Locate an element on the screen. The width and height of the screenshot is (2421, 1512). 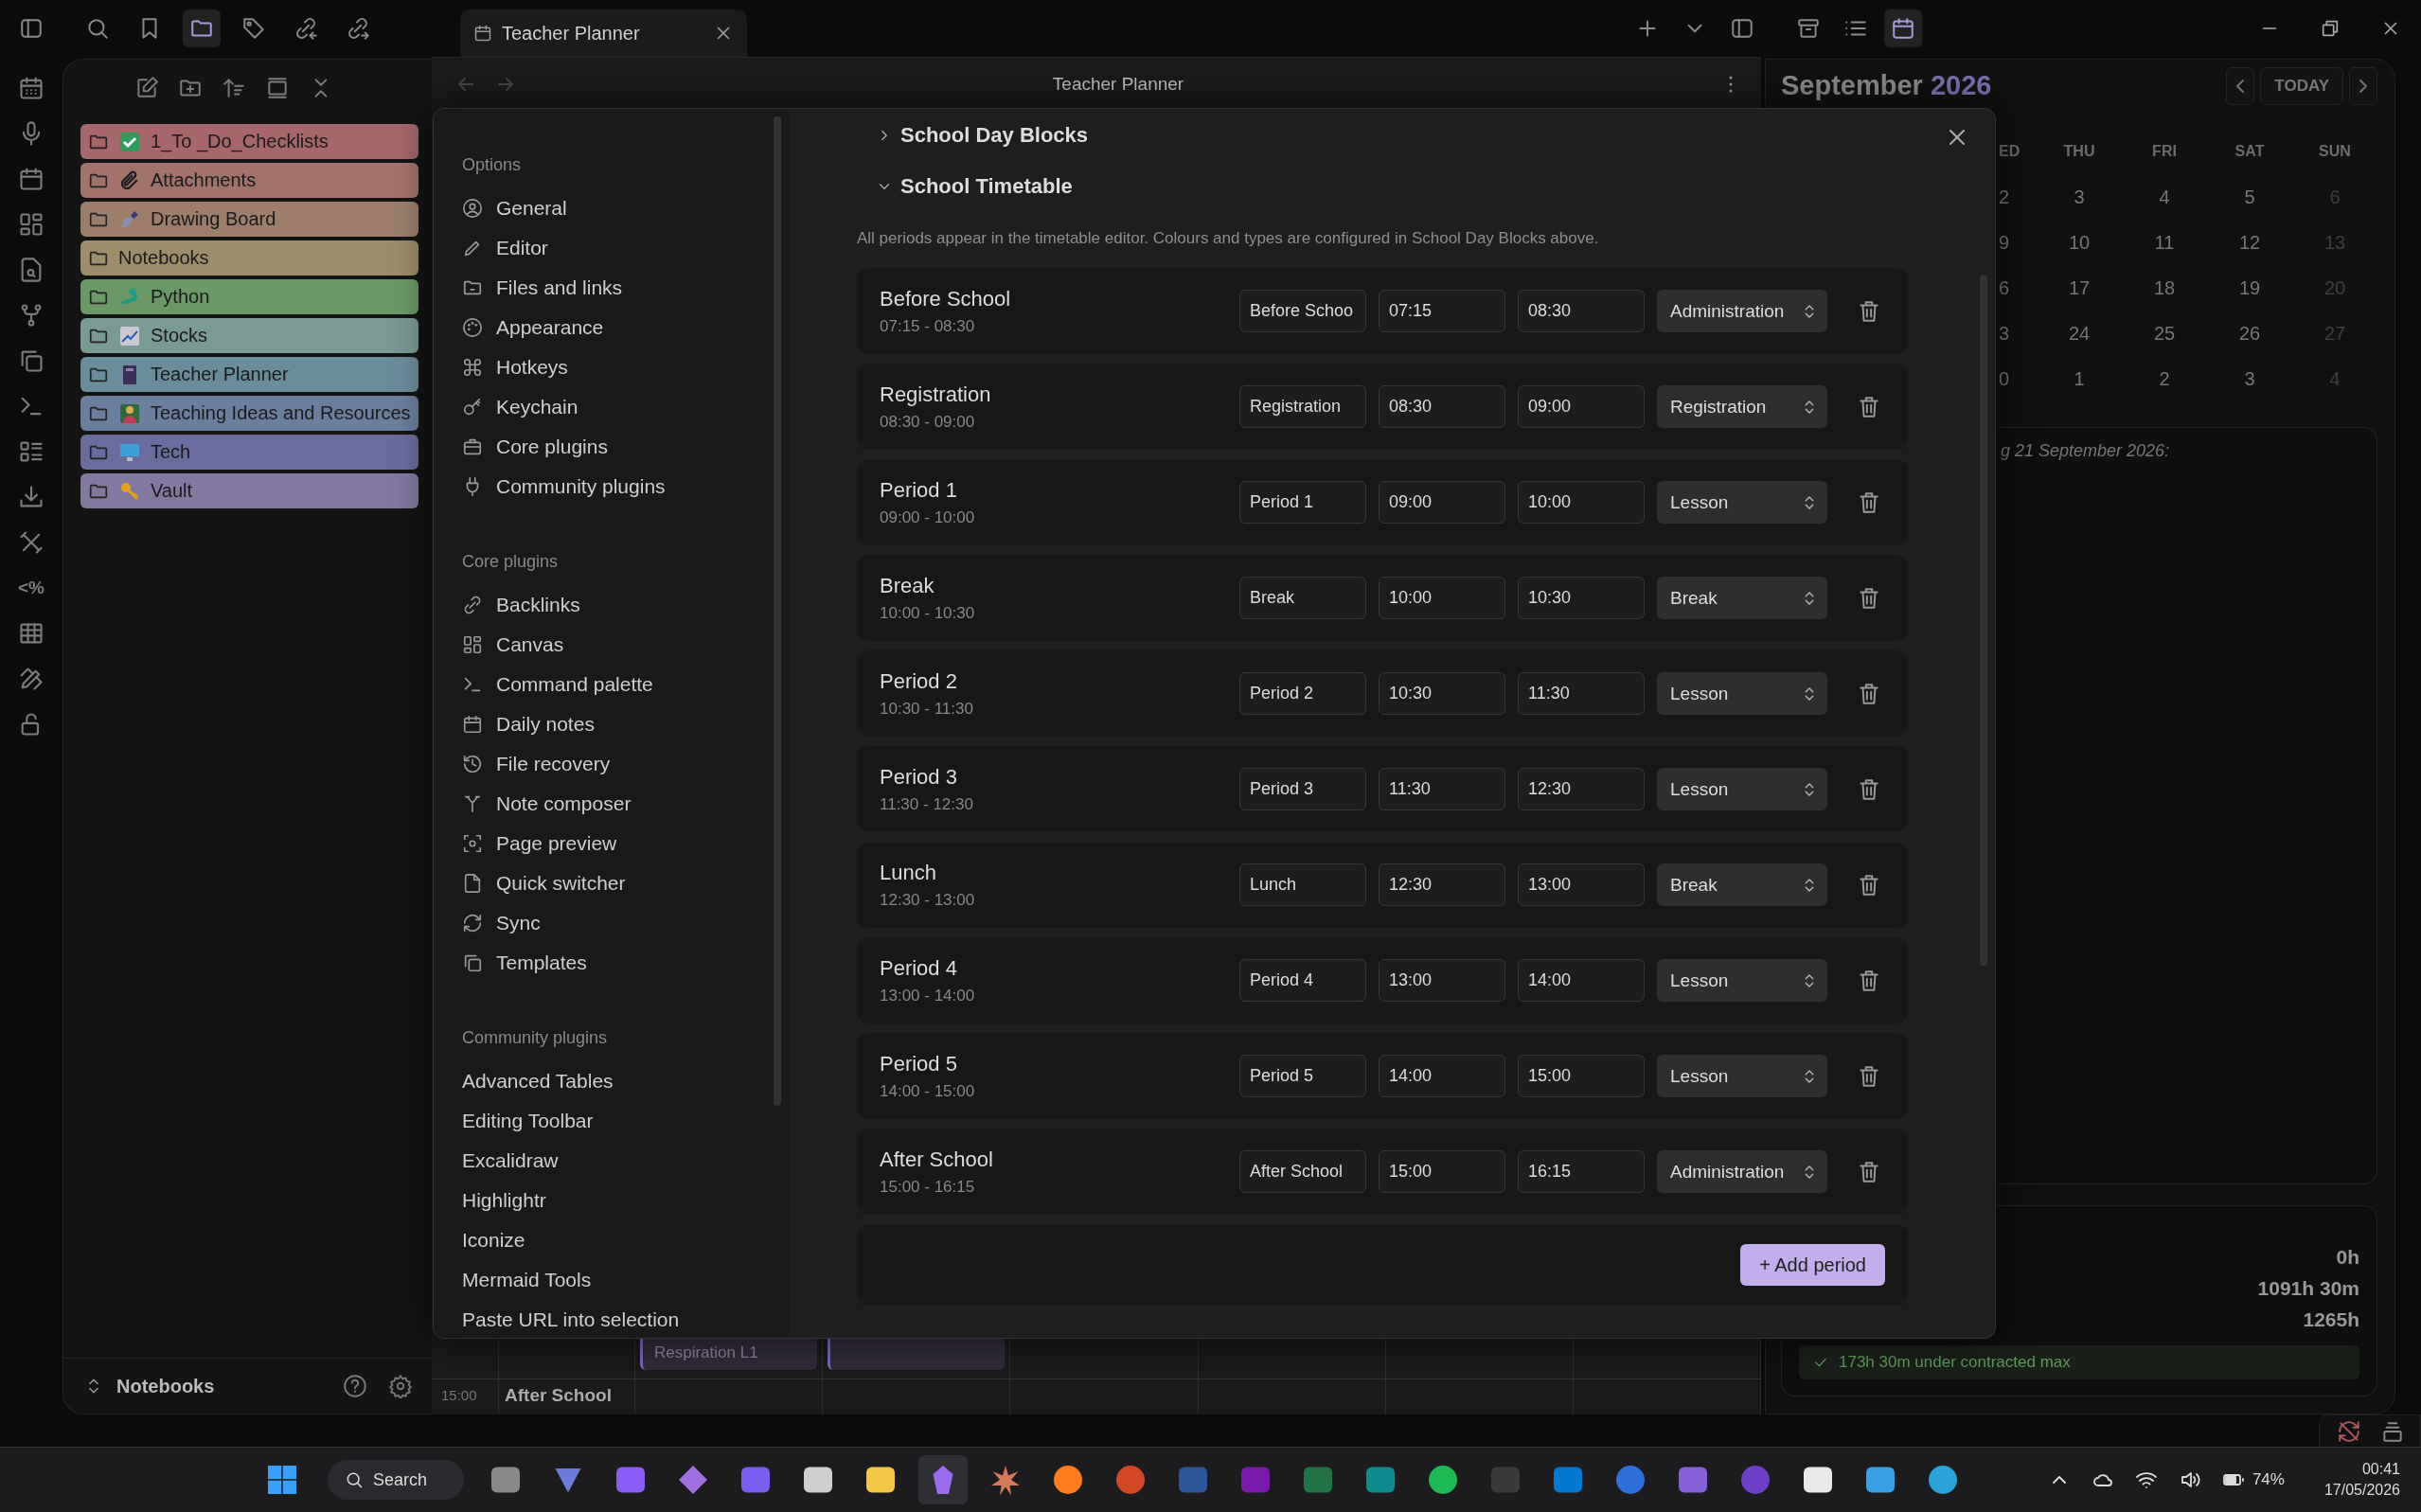
settings-nav-item: Canvas is located at coordinates (611, 645).